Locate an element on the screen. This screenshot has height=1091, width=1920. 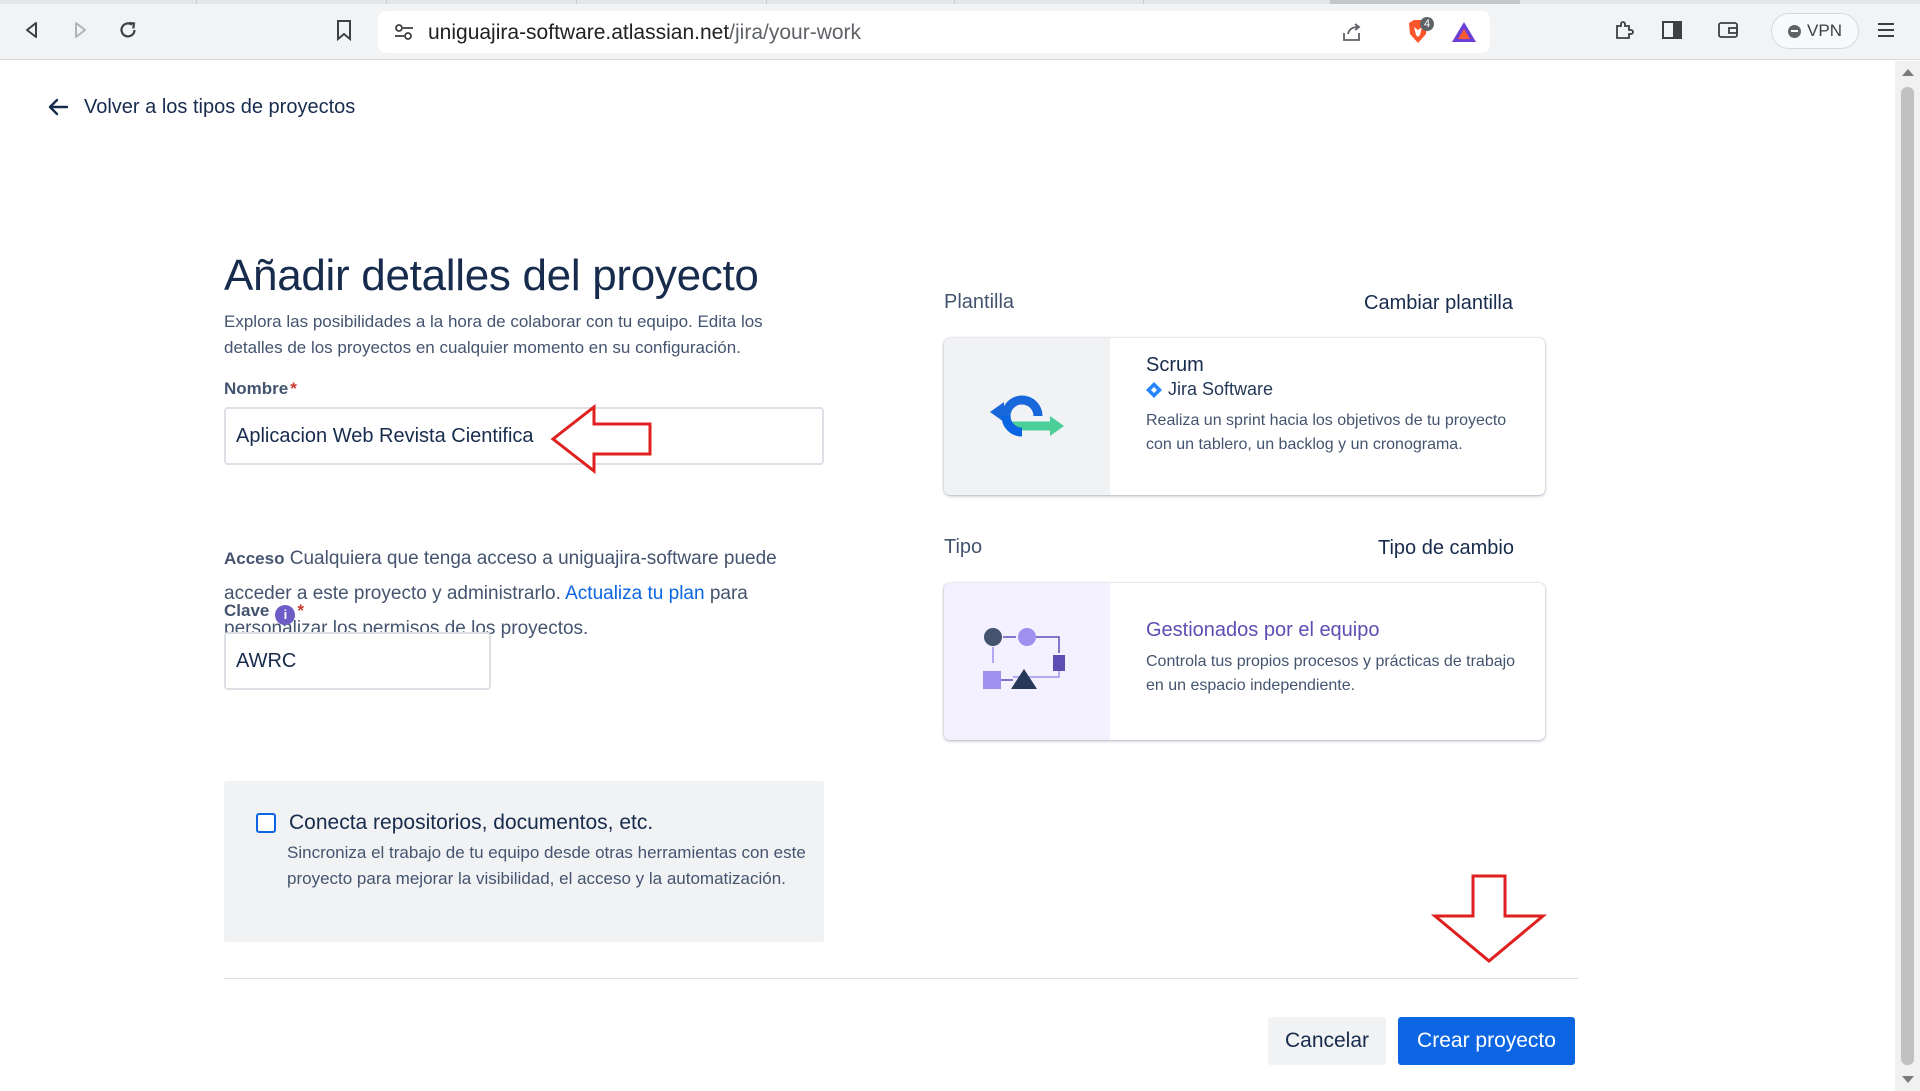
jira-software-brand: Jira Software is located at coordinates (1336, 389).